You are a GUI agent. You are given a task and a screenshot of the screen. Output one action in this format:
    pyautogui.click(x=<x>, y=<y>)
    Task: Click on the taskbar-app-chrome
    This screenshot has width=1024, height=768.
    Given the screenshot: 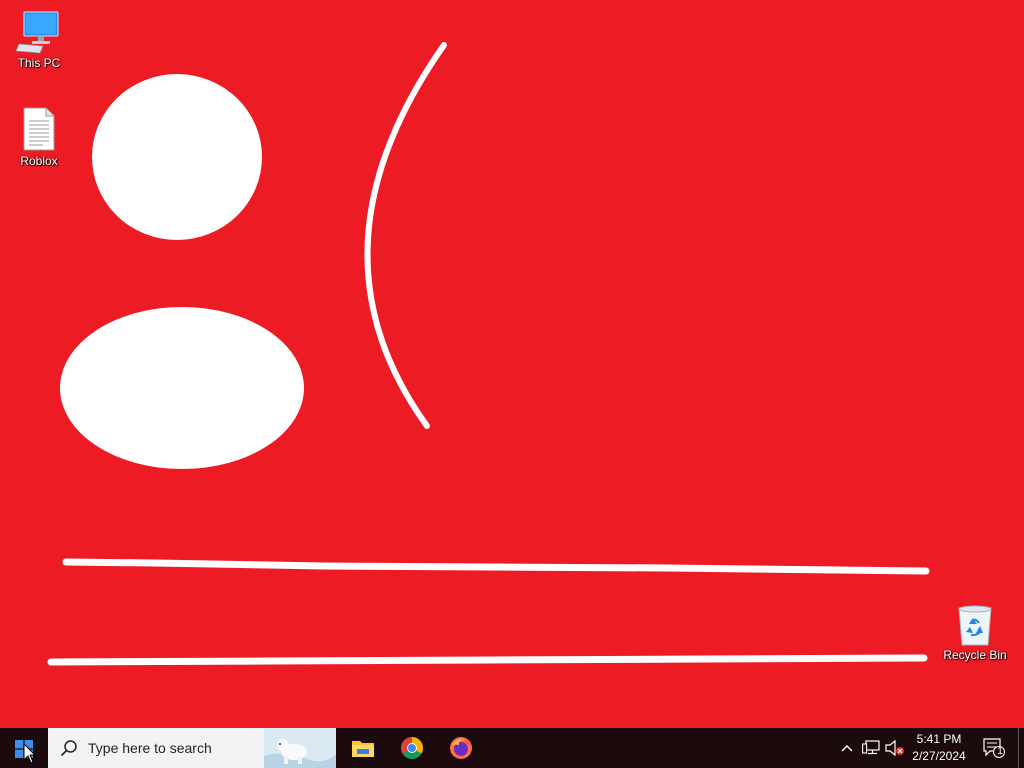 What is the action you would take?
    pyautogui.click(x=412, y=748)
    